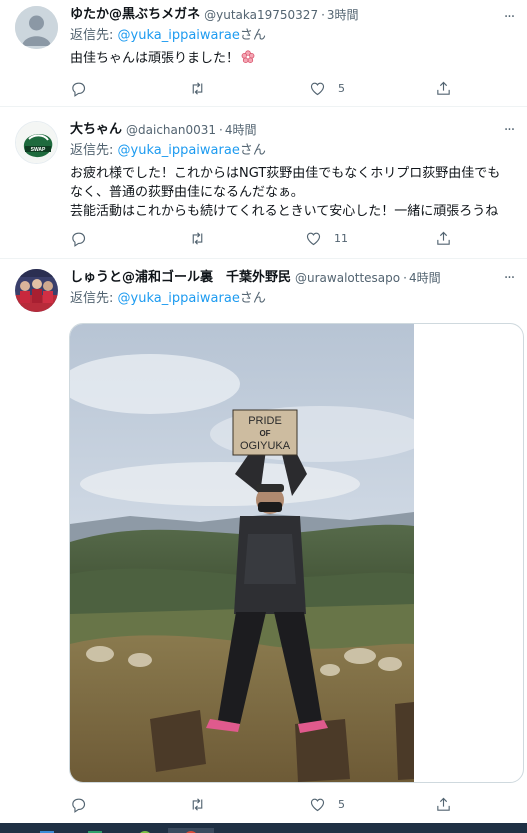 The height and width of the screenshot is (833, 527). I want to click on os-taskbar, so click(263, 828).